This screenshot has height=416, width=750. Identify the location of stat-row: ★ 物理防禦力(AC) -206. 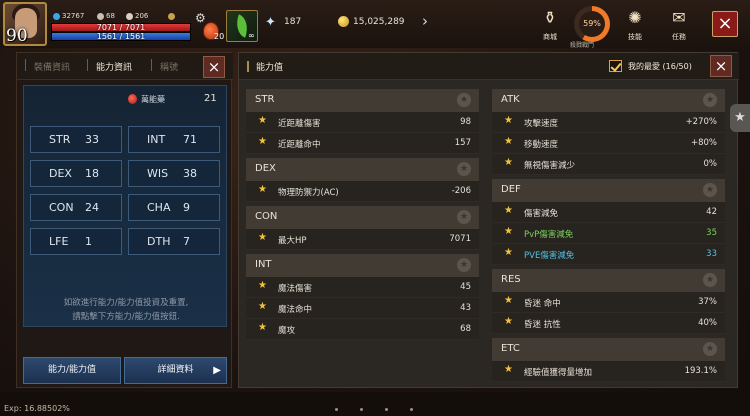
(362, 191).